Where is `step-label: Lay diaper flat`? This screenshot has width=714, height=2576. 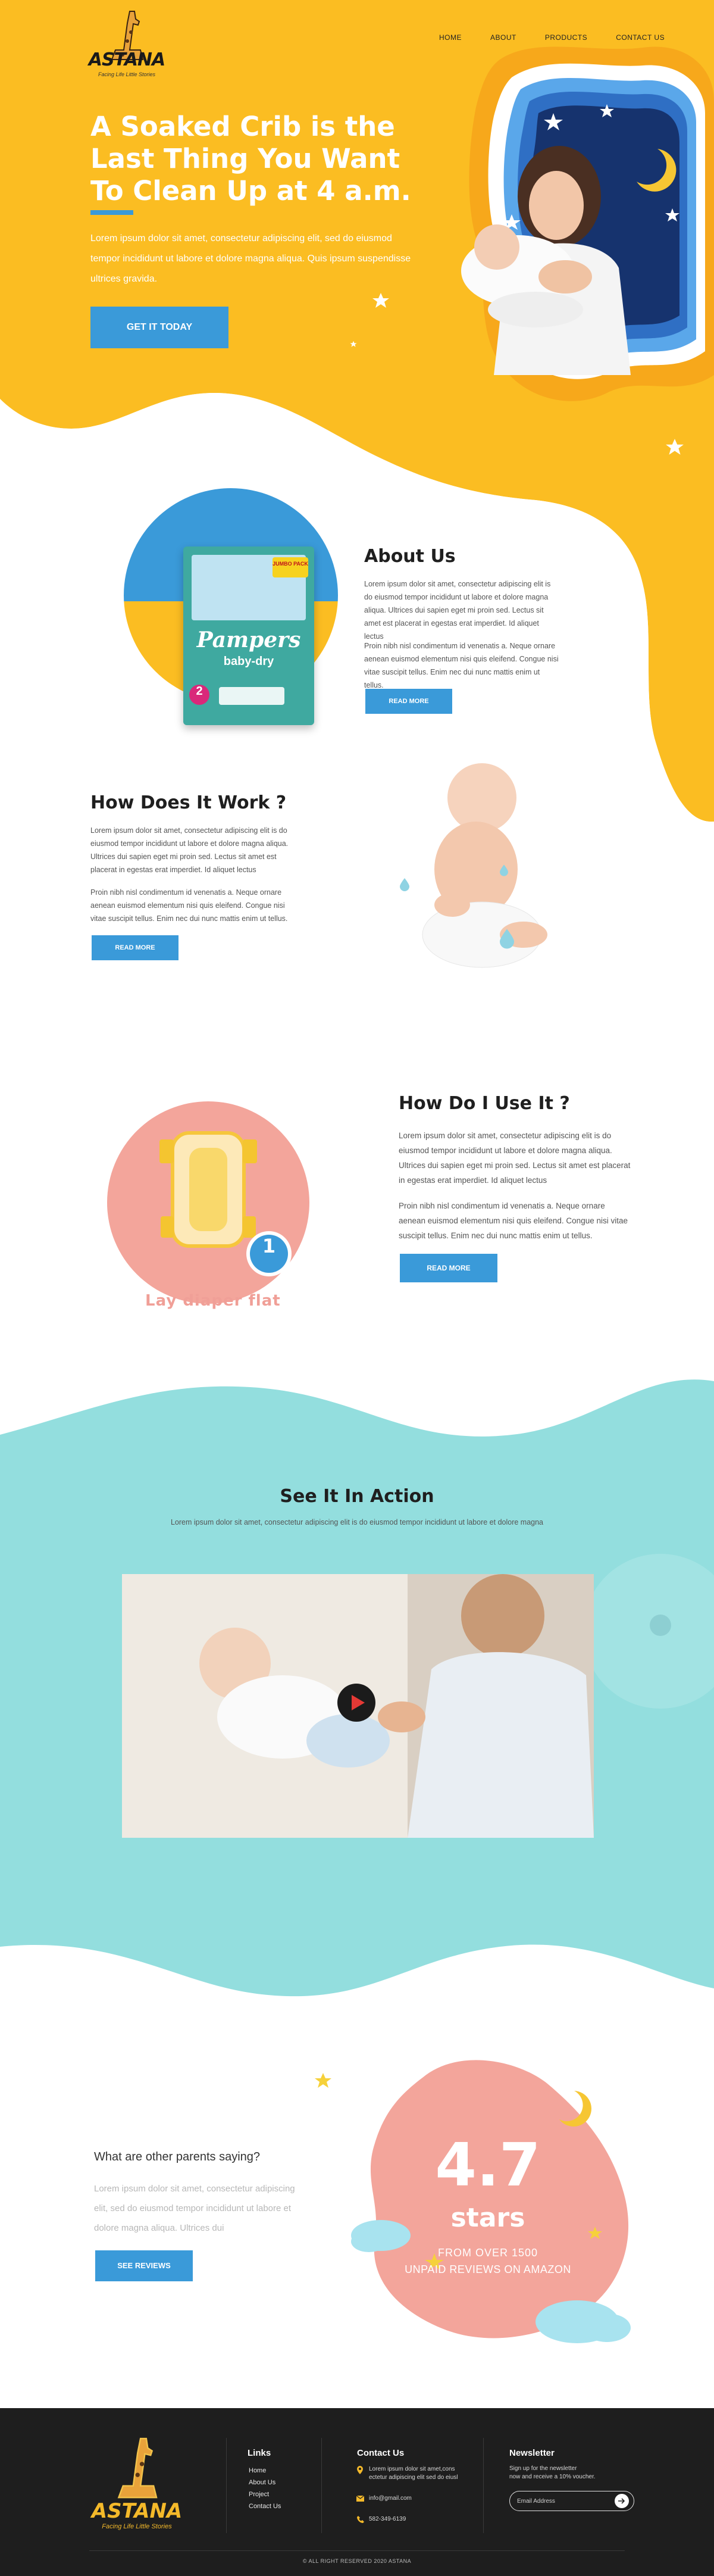 step-label: Lay diaper flat is located at coordinates (213, 1301).